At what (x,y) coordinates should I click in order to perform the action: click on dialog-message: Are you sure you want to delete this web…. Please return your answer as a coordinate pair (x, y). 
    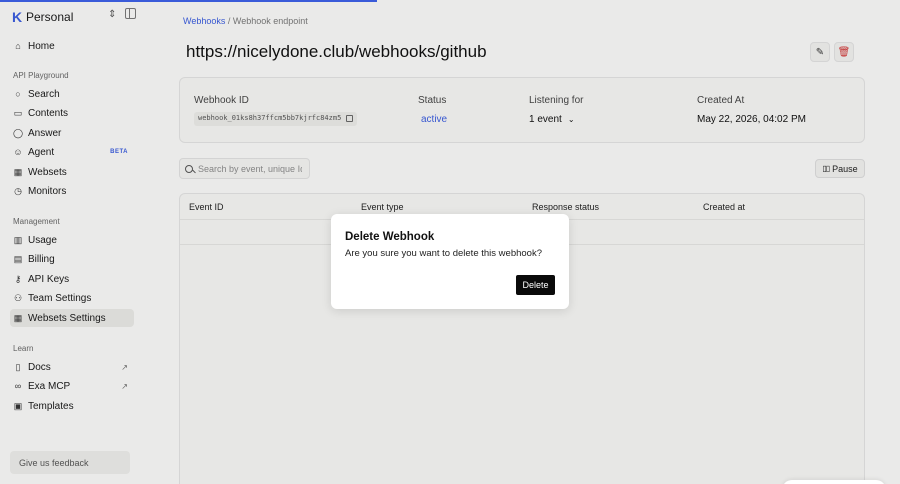
    Looking at the image, I should click on (443, 253).